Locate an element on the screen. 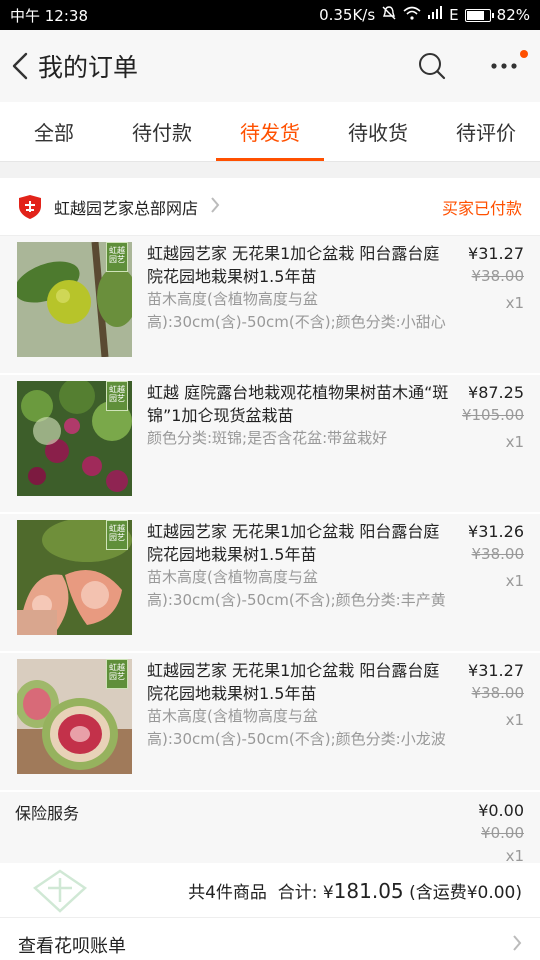 This screenshot has width=540, height=960. more-icon is located at coordinates (504, 66).